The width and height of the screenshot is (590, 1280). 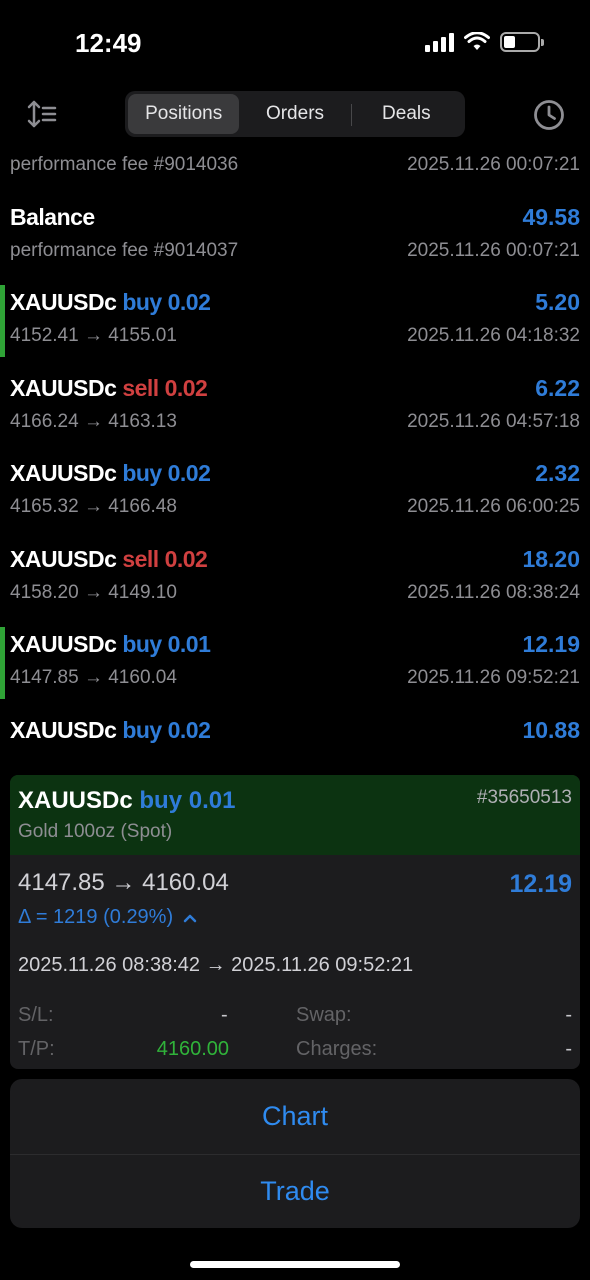 What do you see at coordinates (551, 558) in the screenshot?
I see `deal-profit: 18.20` at bounding box center [551, 558].